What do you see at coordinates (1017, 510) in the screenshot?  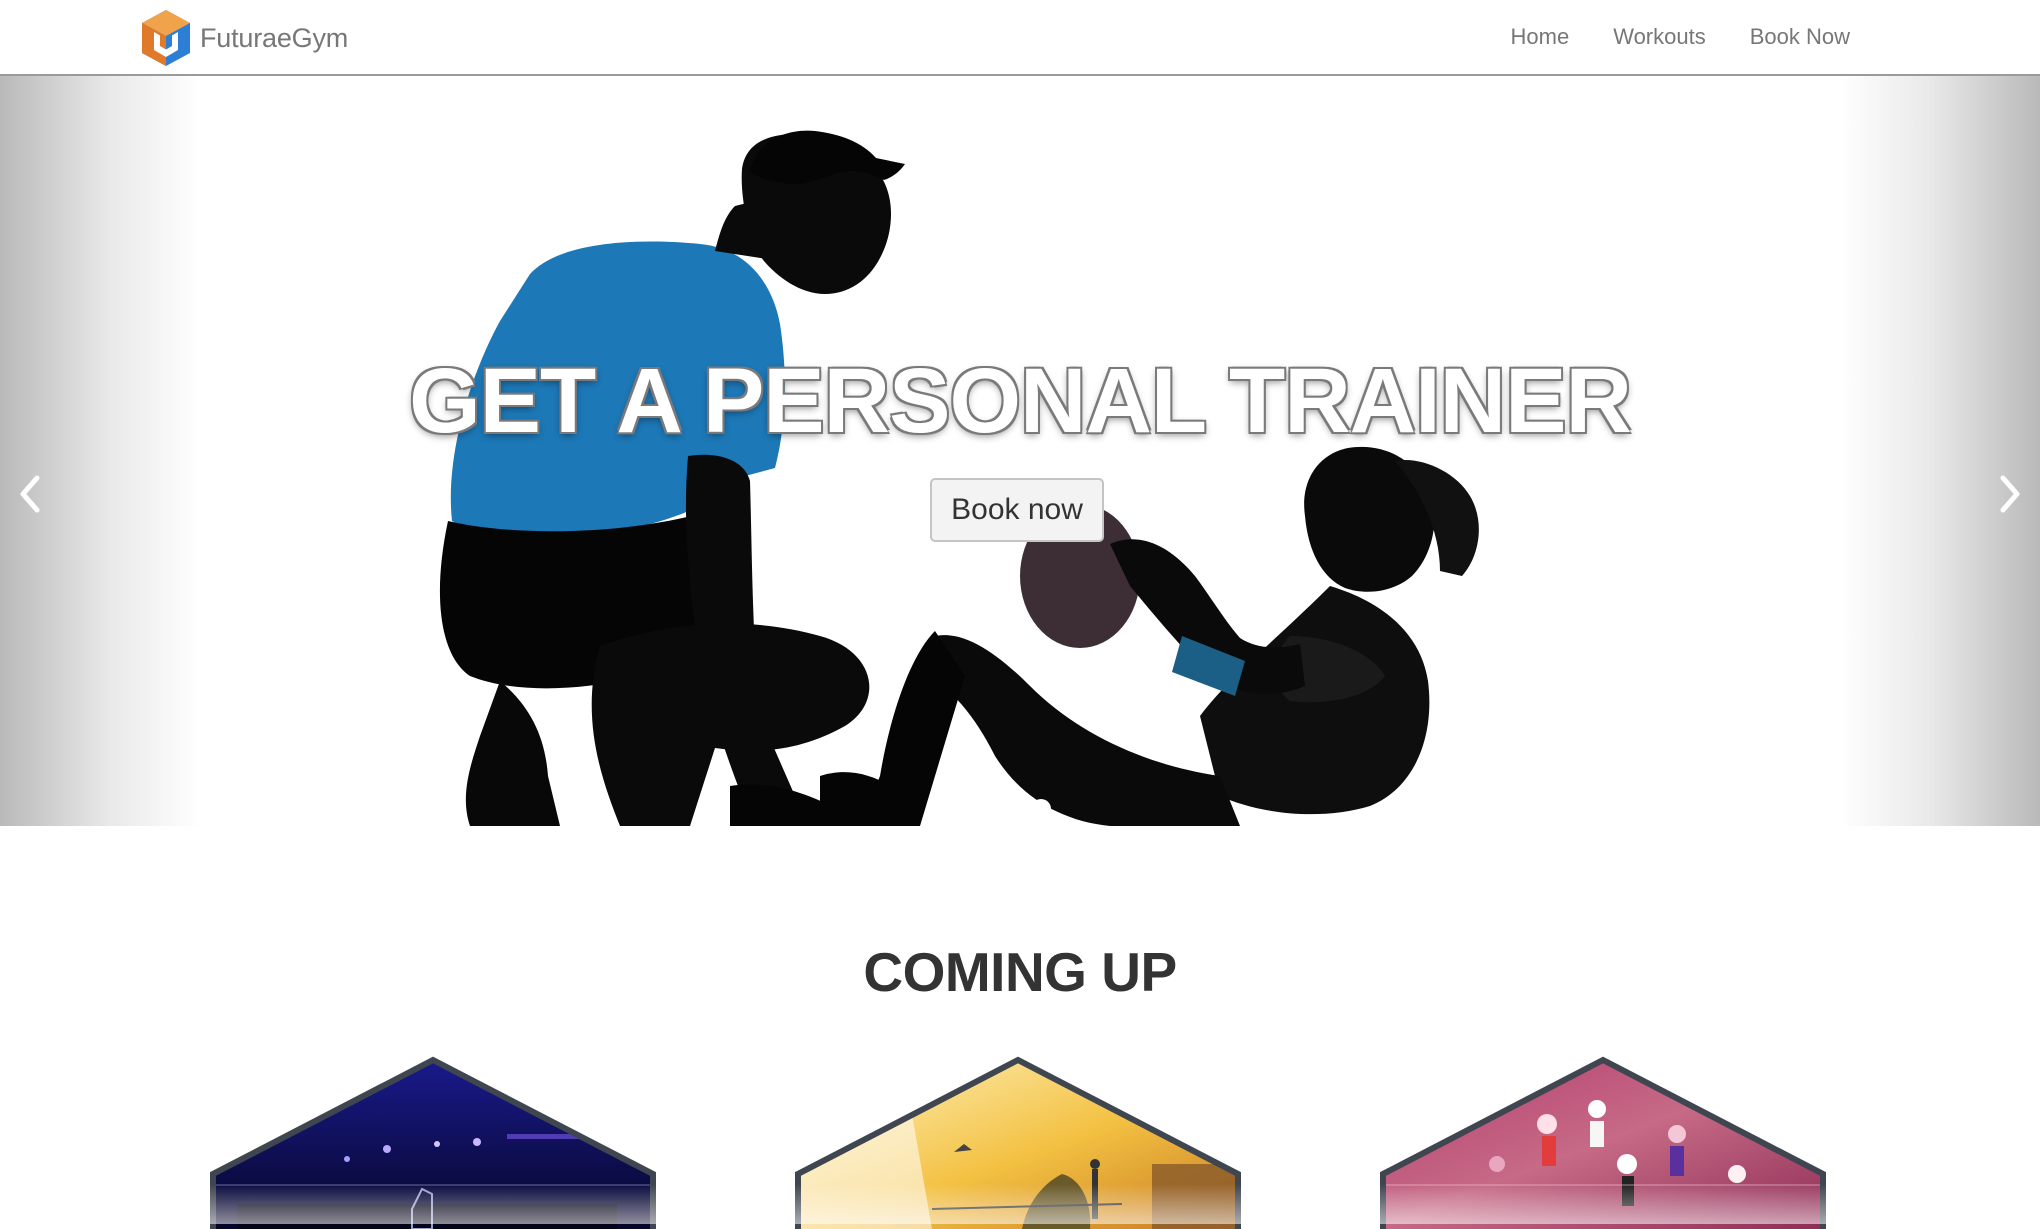 I see `book-now-button: Book now` at bounding box center [1017, 510].